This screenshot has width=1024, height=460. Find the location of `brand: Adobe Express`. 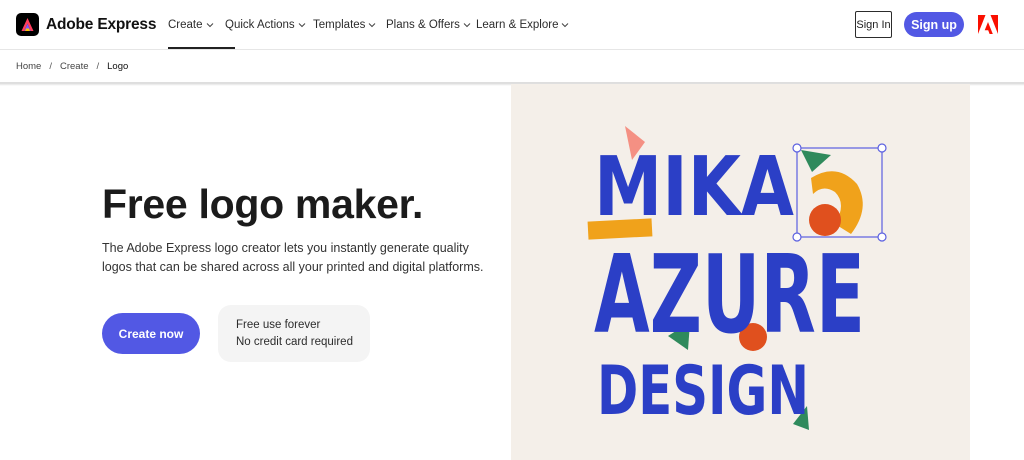

brand: Adobe Express is located at coordinates (86, 24).